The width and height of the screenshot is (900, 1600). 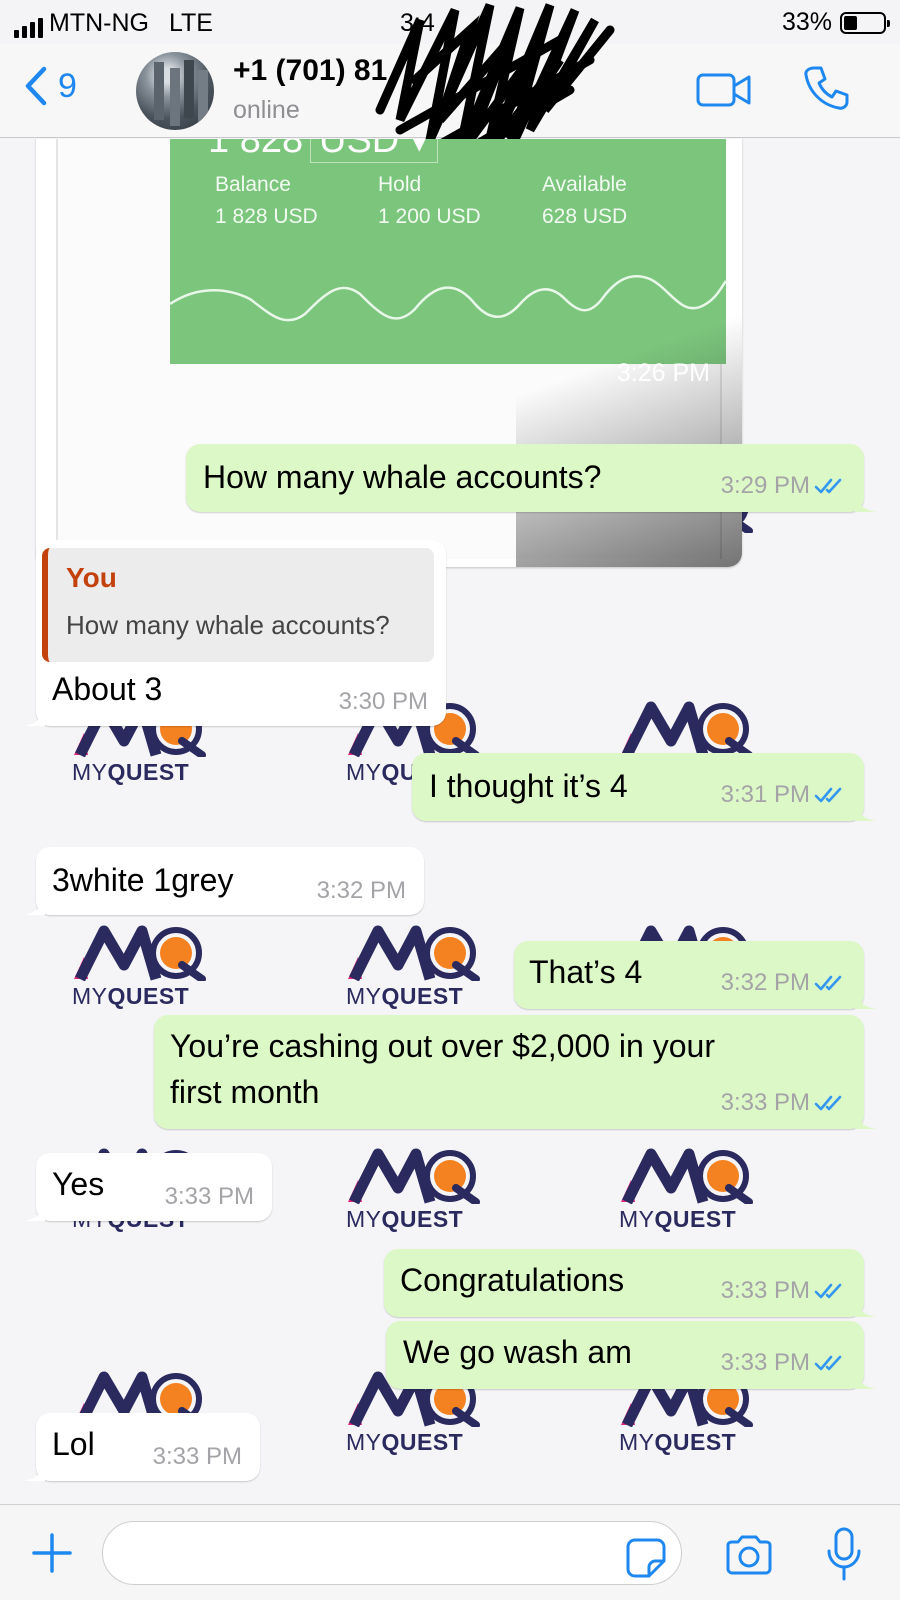 I want to click on message-time: 3:31 PM, so click(x=783, y=795).